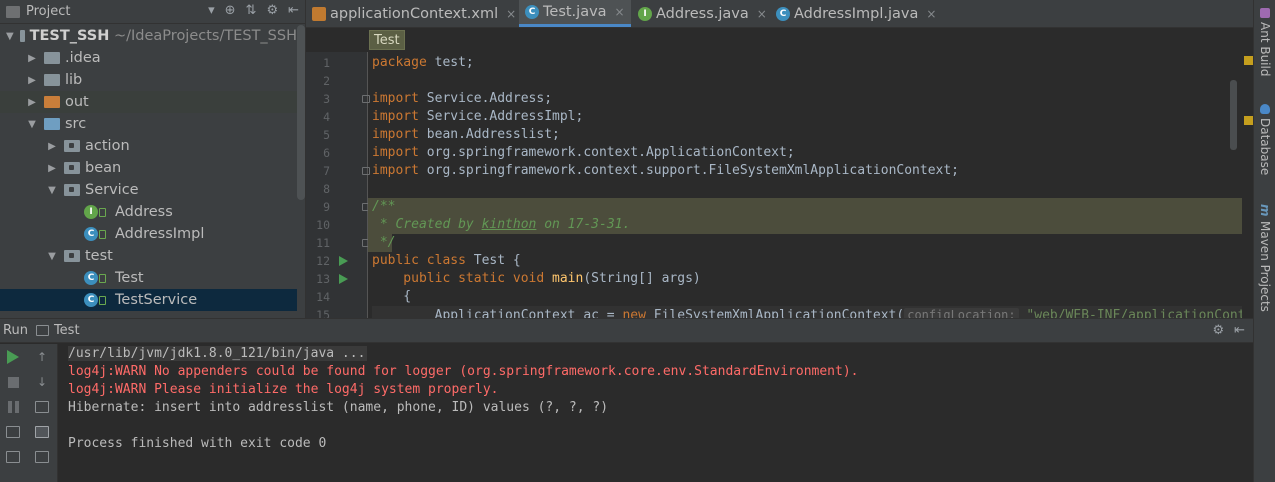  Describe the element at coordinates (13, 407) in the screenshot. I see `pause-icon` at that location.